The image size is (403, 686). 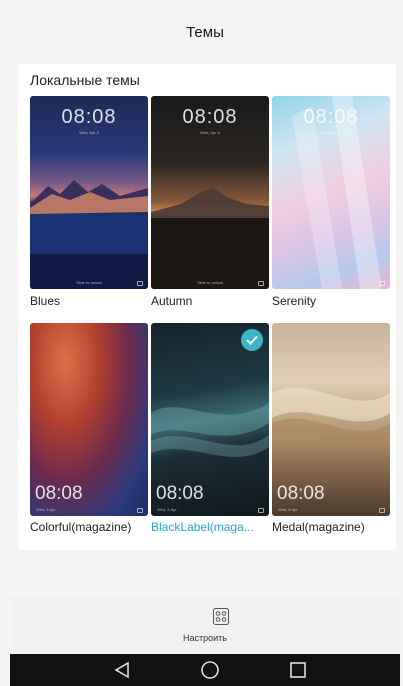 I want to click on customize-label: Настроить, so click(x=205, y=638).